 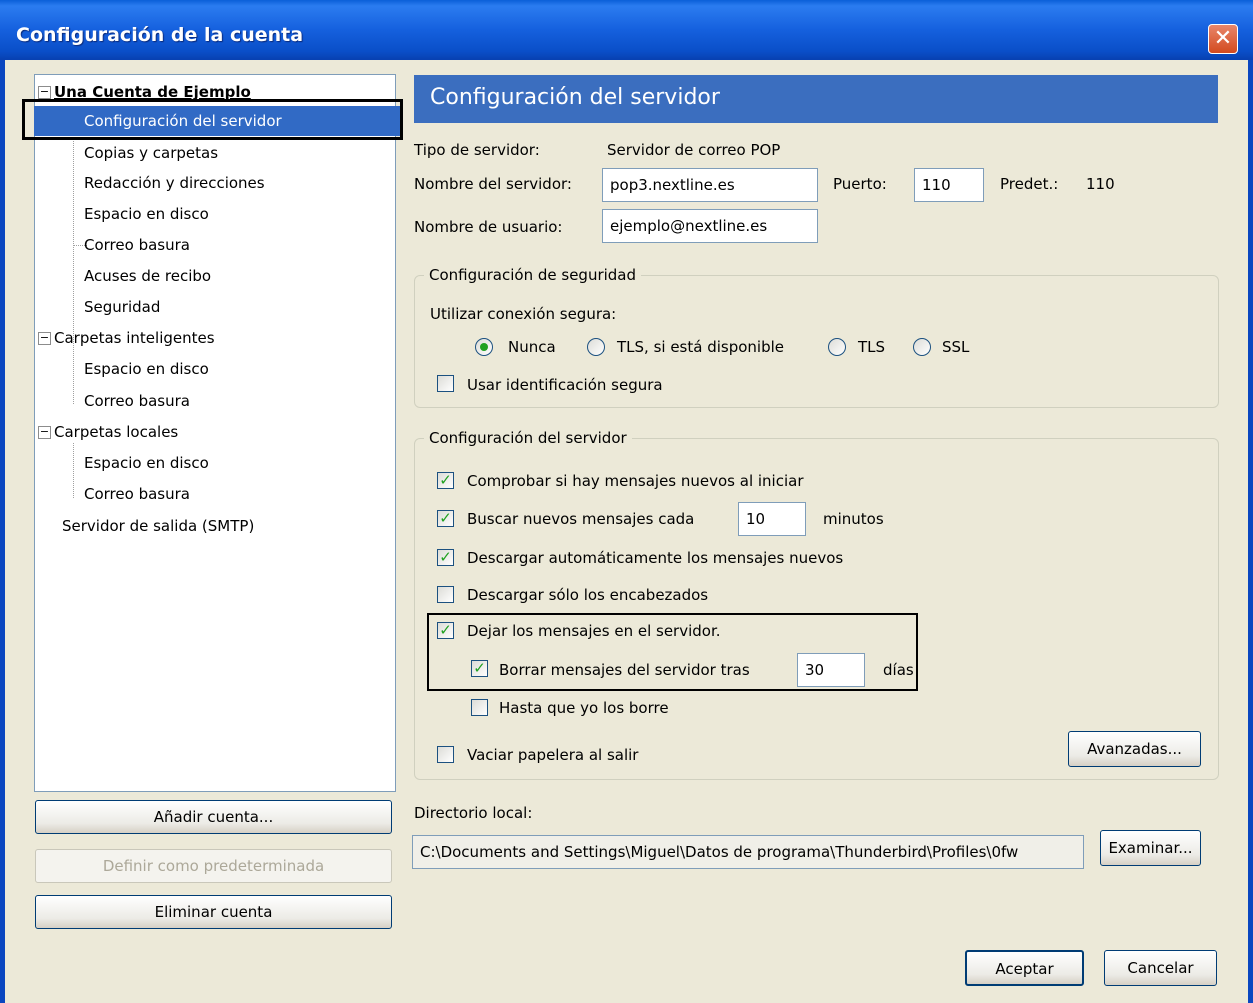 What do you see at coordinates (565, 385) in the screenshot?
I see `secure-auth-label: Usar identificación segura` at bounding box center [565, 385].